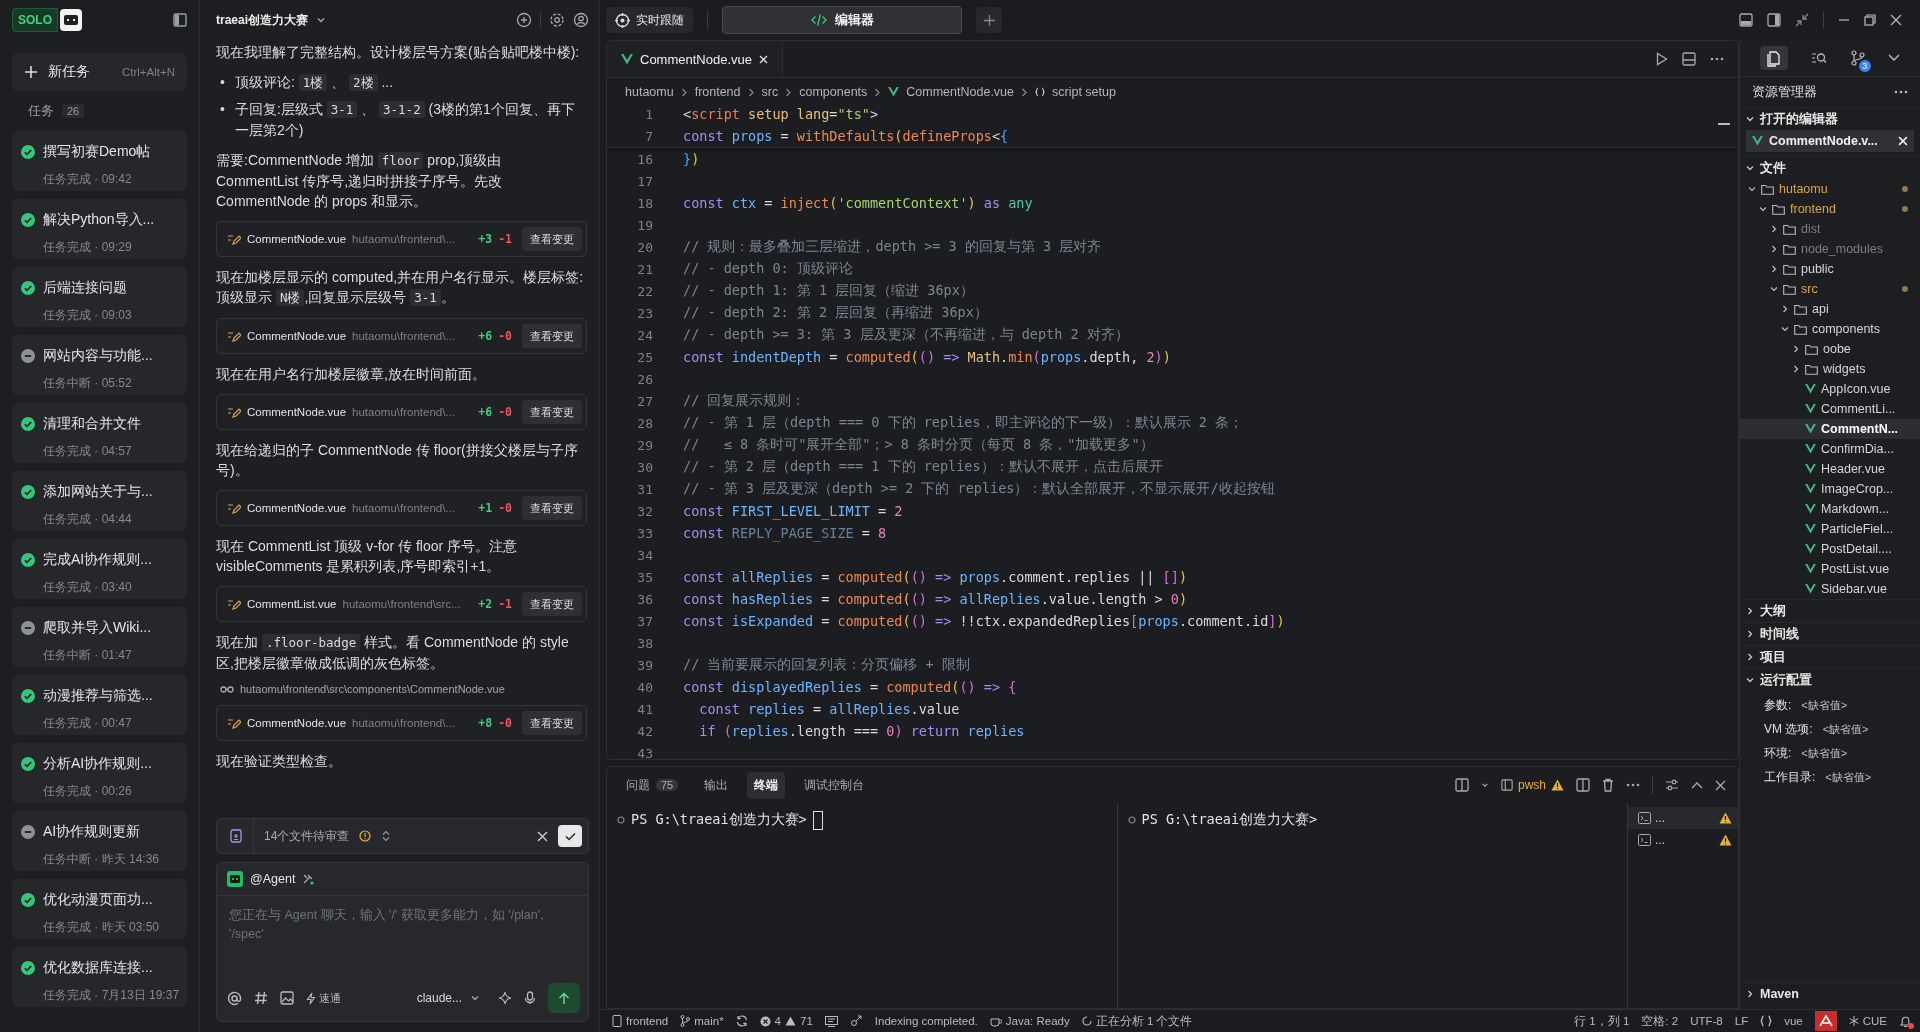 Image resolution: width=1920 pixels, height=1032 pixels. What do you see at coordinates (1830, 309) in the screenshot?
I see `tree-item: api` at bounding box center [1830, 309].